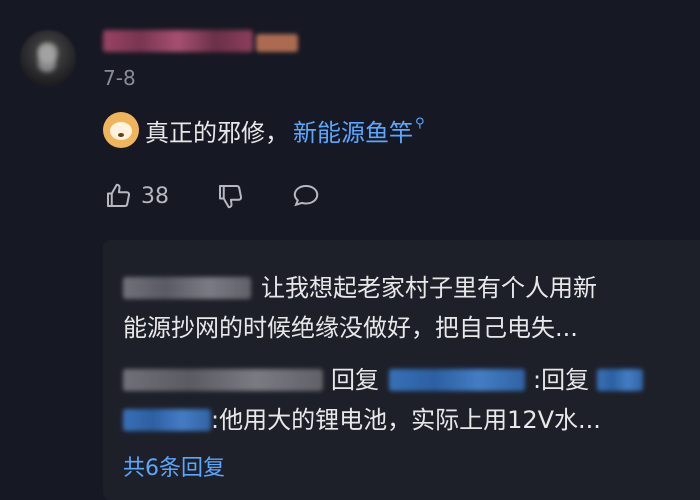  Describe the element at coordinates (277, 43) in the screenshot. I see `author-tag-blurred` at that location.